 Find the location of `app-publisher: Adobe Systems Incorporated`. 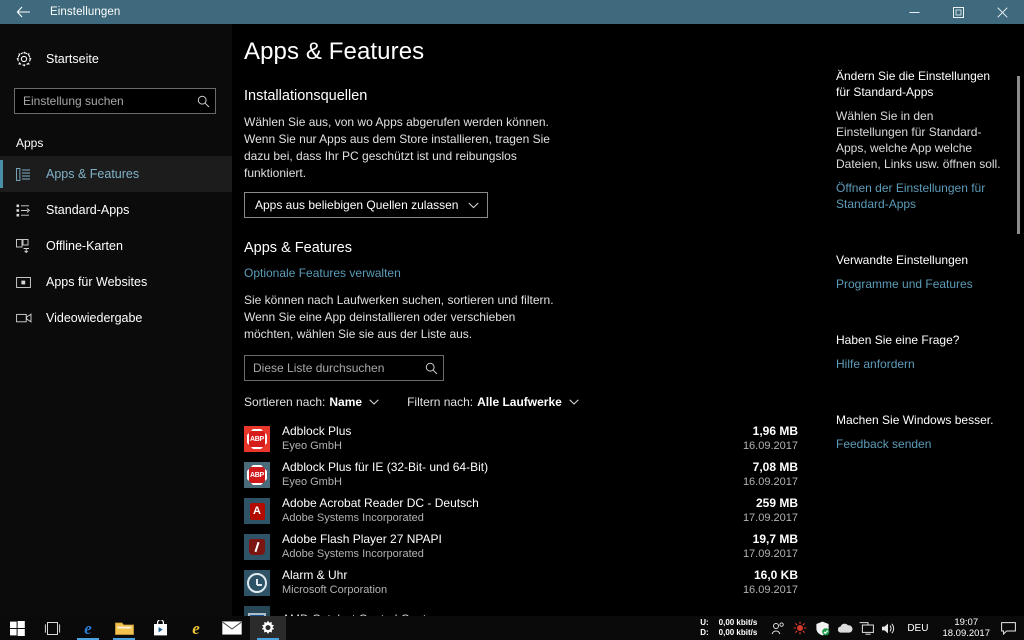

app-publisher: Adobe Systems Incorporated is located at coordinates (353, 518).